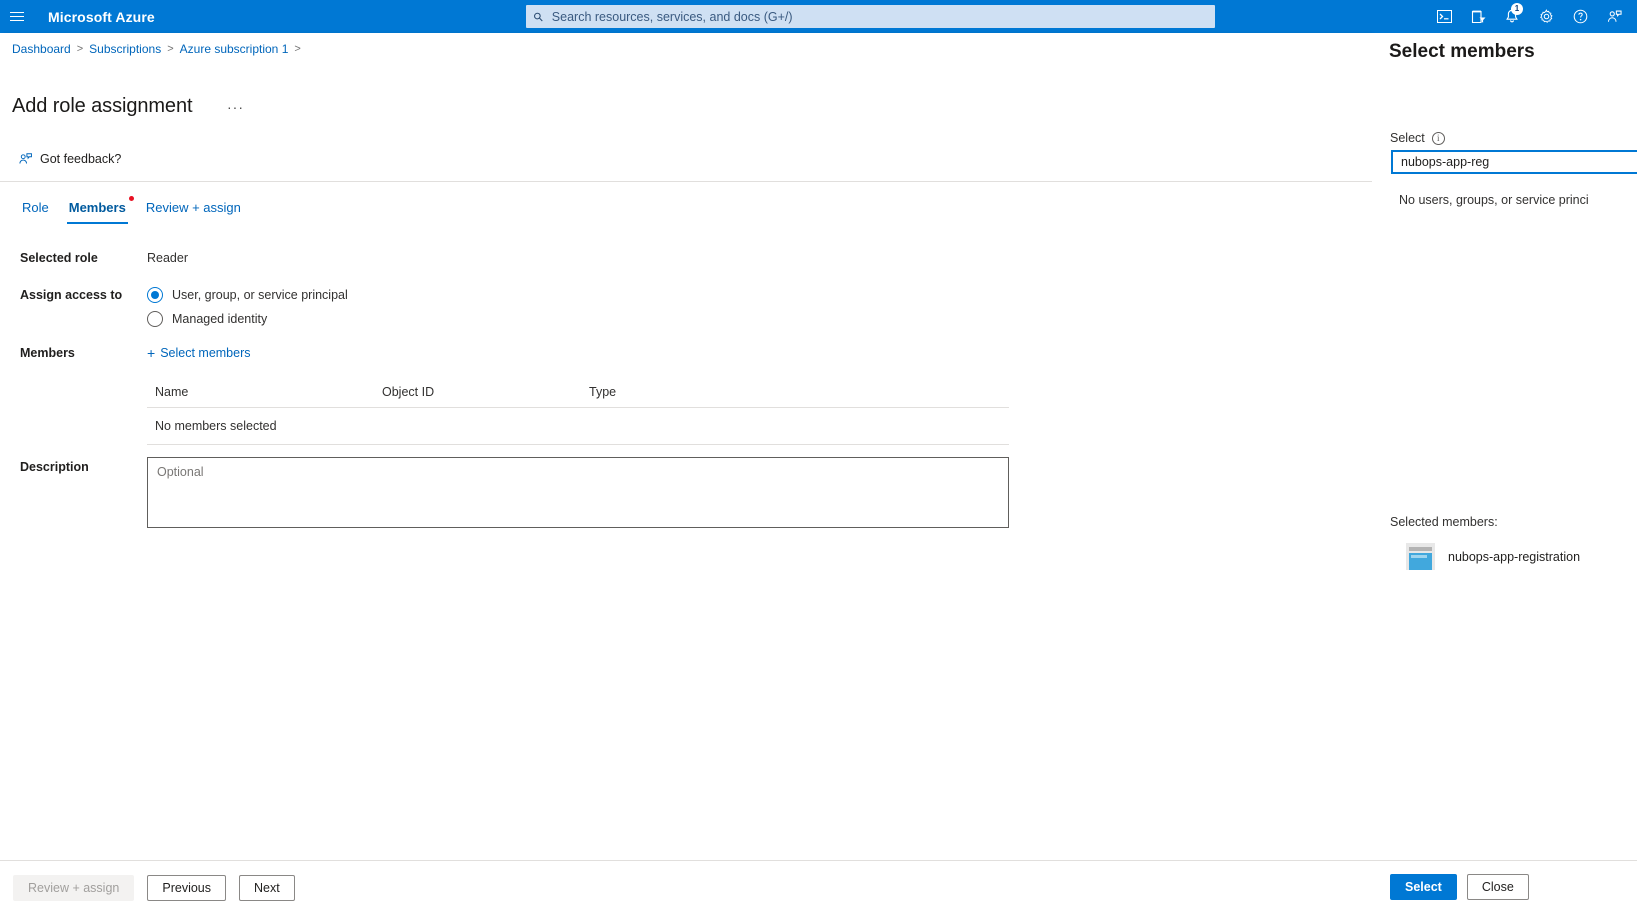 The width and height of the screenshot is (1637, 915). I want to click on select-members-button: + Select members, so click(199, 353).